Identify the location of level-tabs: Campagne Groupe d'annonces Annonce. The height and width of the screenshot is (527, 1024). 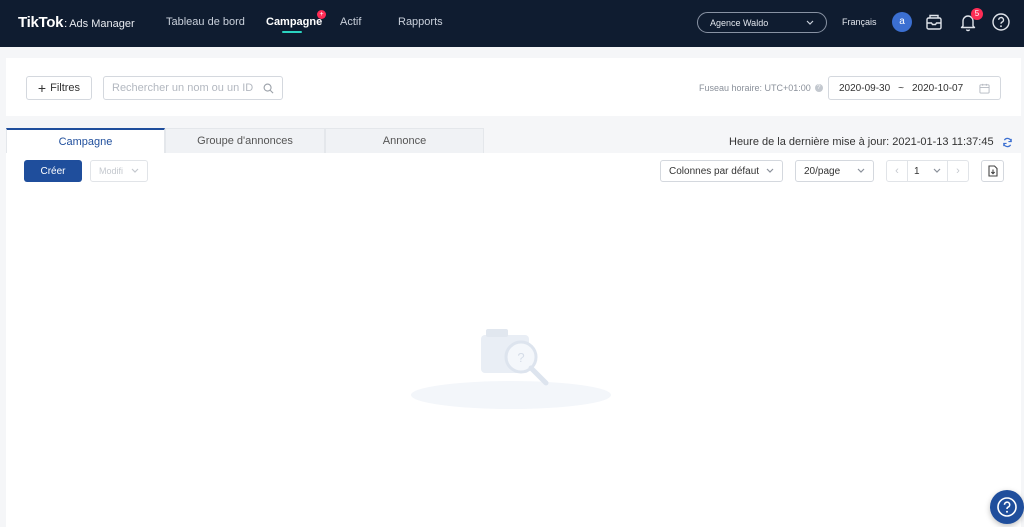
(245, 140).